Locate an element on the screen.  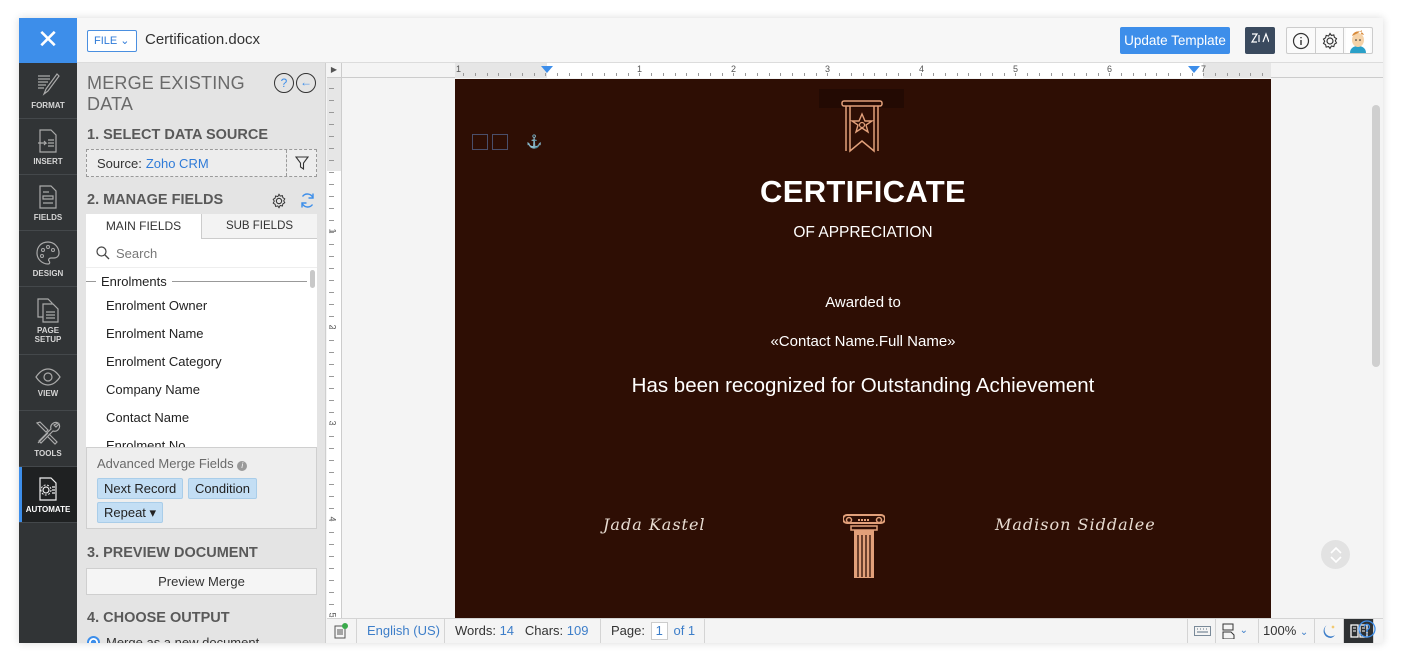
vertical-ruler: 12345 is located at coordinates (334, 348).